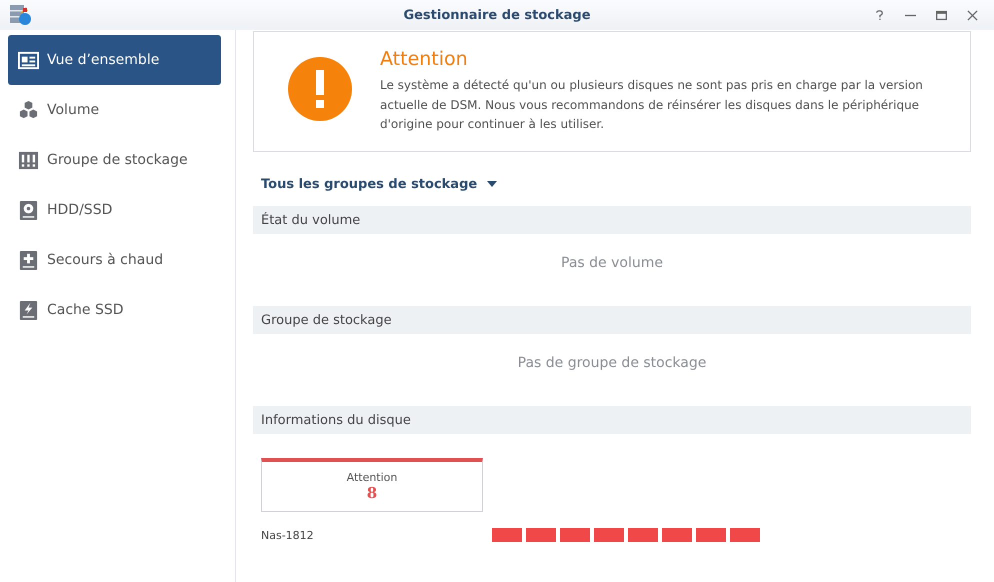  What do you see at coordinates (879, 15) in the screenshot?
I see `help-icon` at bounding box center [879, 15].